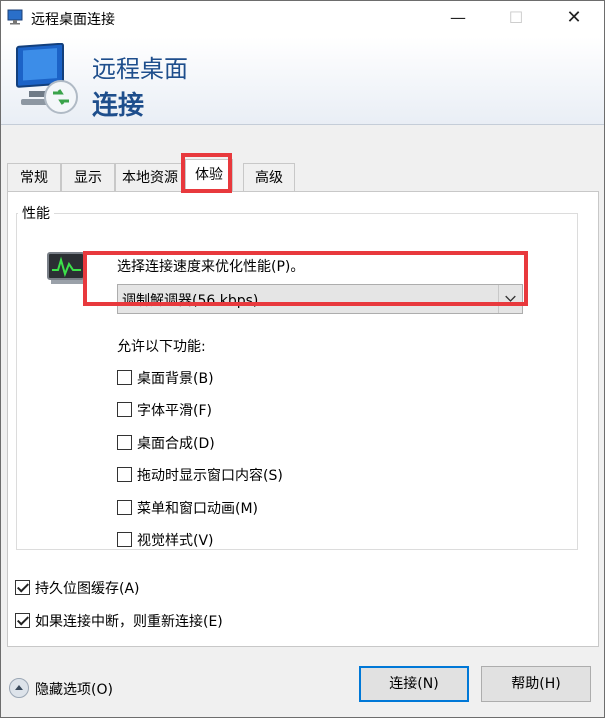  What do you see at coordinates (129, 622) in the screenshot?
I see `checkbox-label: 如果连接中断，则重新连接(E)` at bounding box center [129, 622].